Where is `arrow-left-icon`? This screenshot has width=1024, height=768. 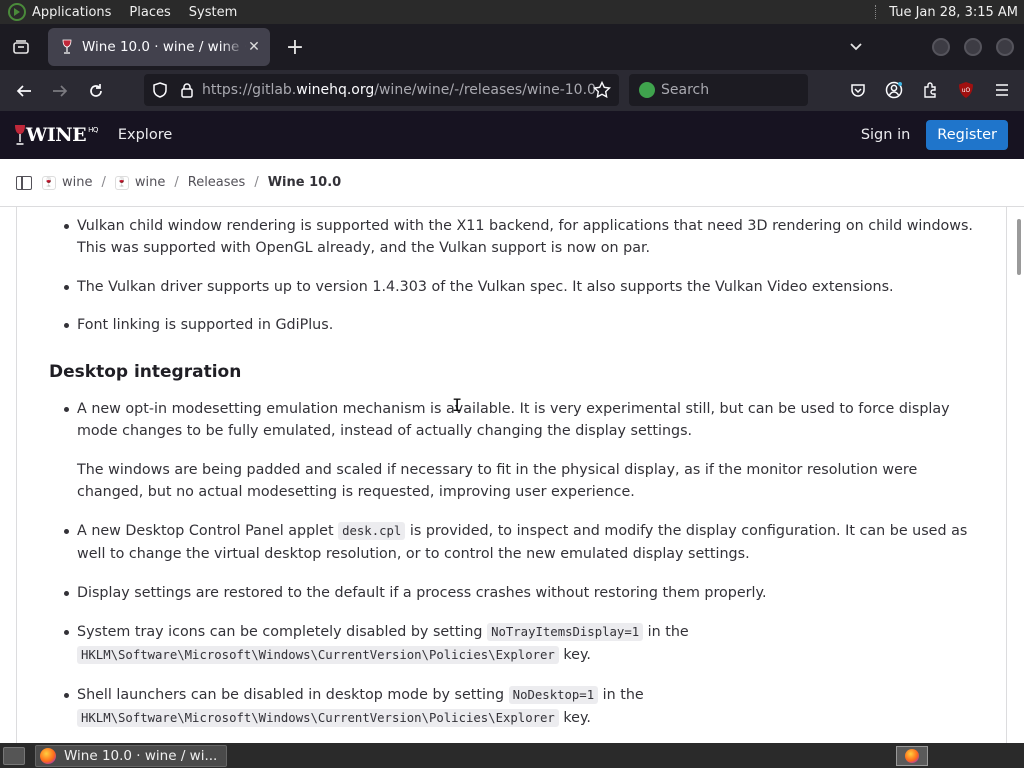
arrow-left-icon is located at coordinates (23, 90).